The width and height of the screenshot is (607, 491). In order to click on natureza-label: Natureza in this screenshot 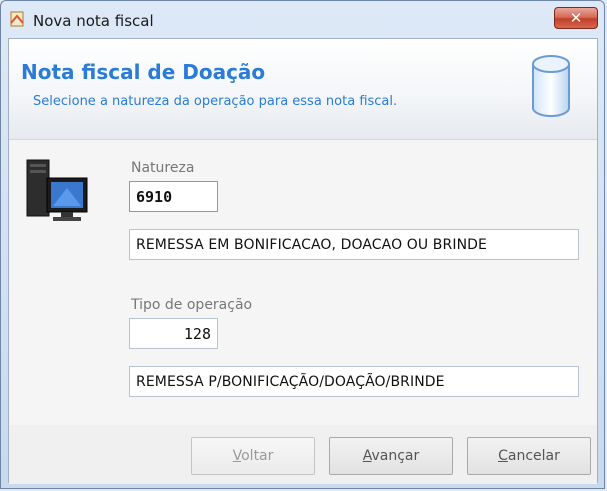, I will do `click(163, 168)`.